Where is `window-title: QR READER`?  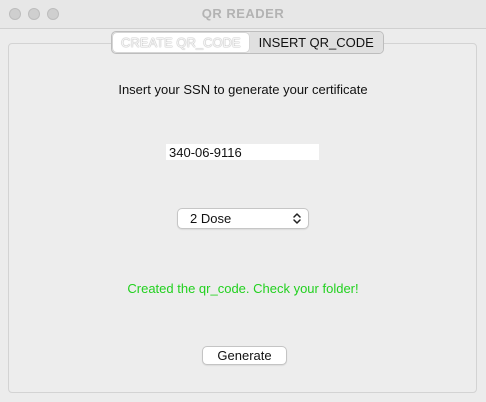 window-title: QR READER is located at coordinates (243, 13).